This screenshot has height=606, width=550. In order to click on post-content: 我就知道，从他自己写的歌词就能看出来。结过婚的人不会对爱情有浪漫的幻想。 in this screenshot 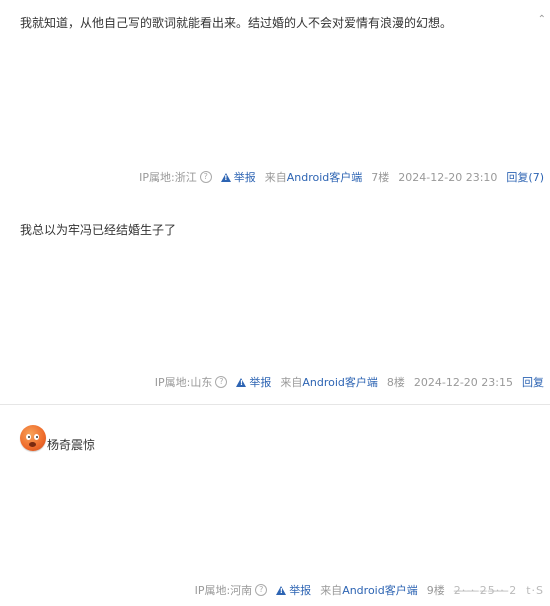, I will do `click(236, 23)`.